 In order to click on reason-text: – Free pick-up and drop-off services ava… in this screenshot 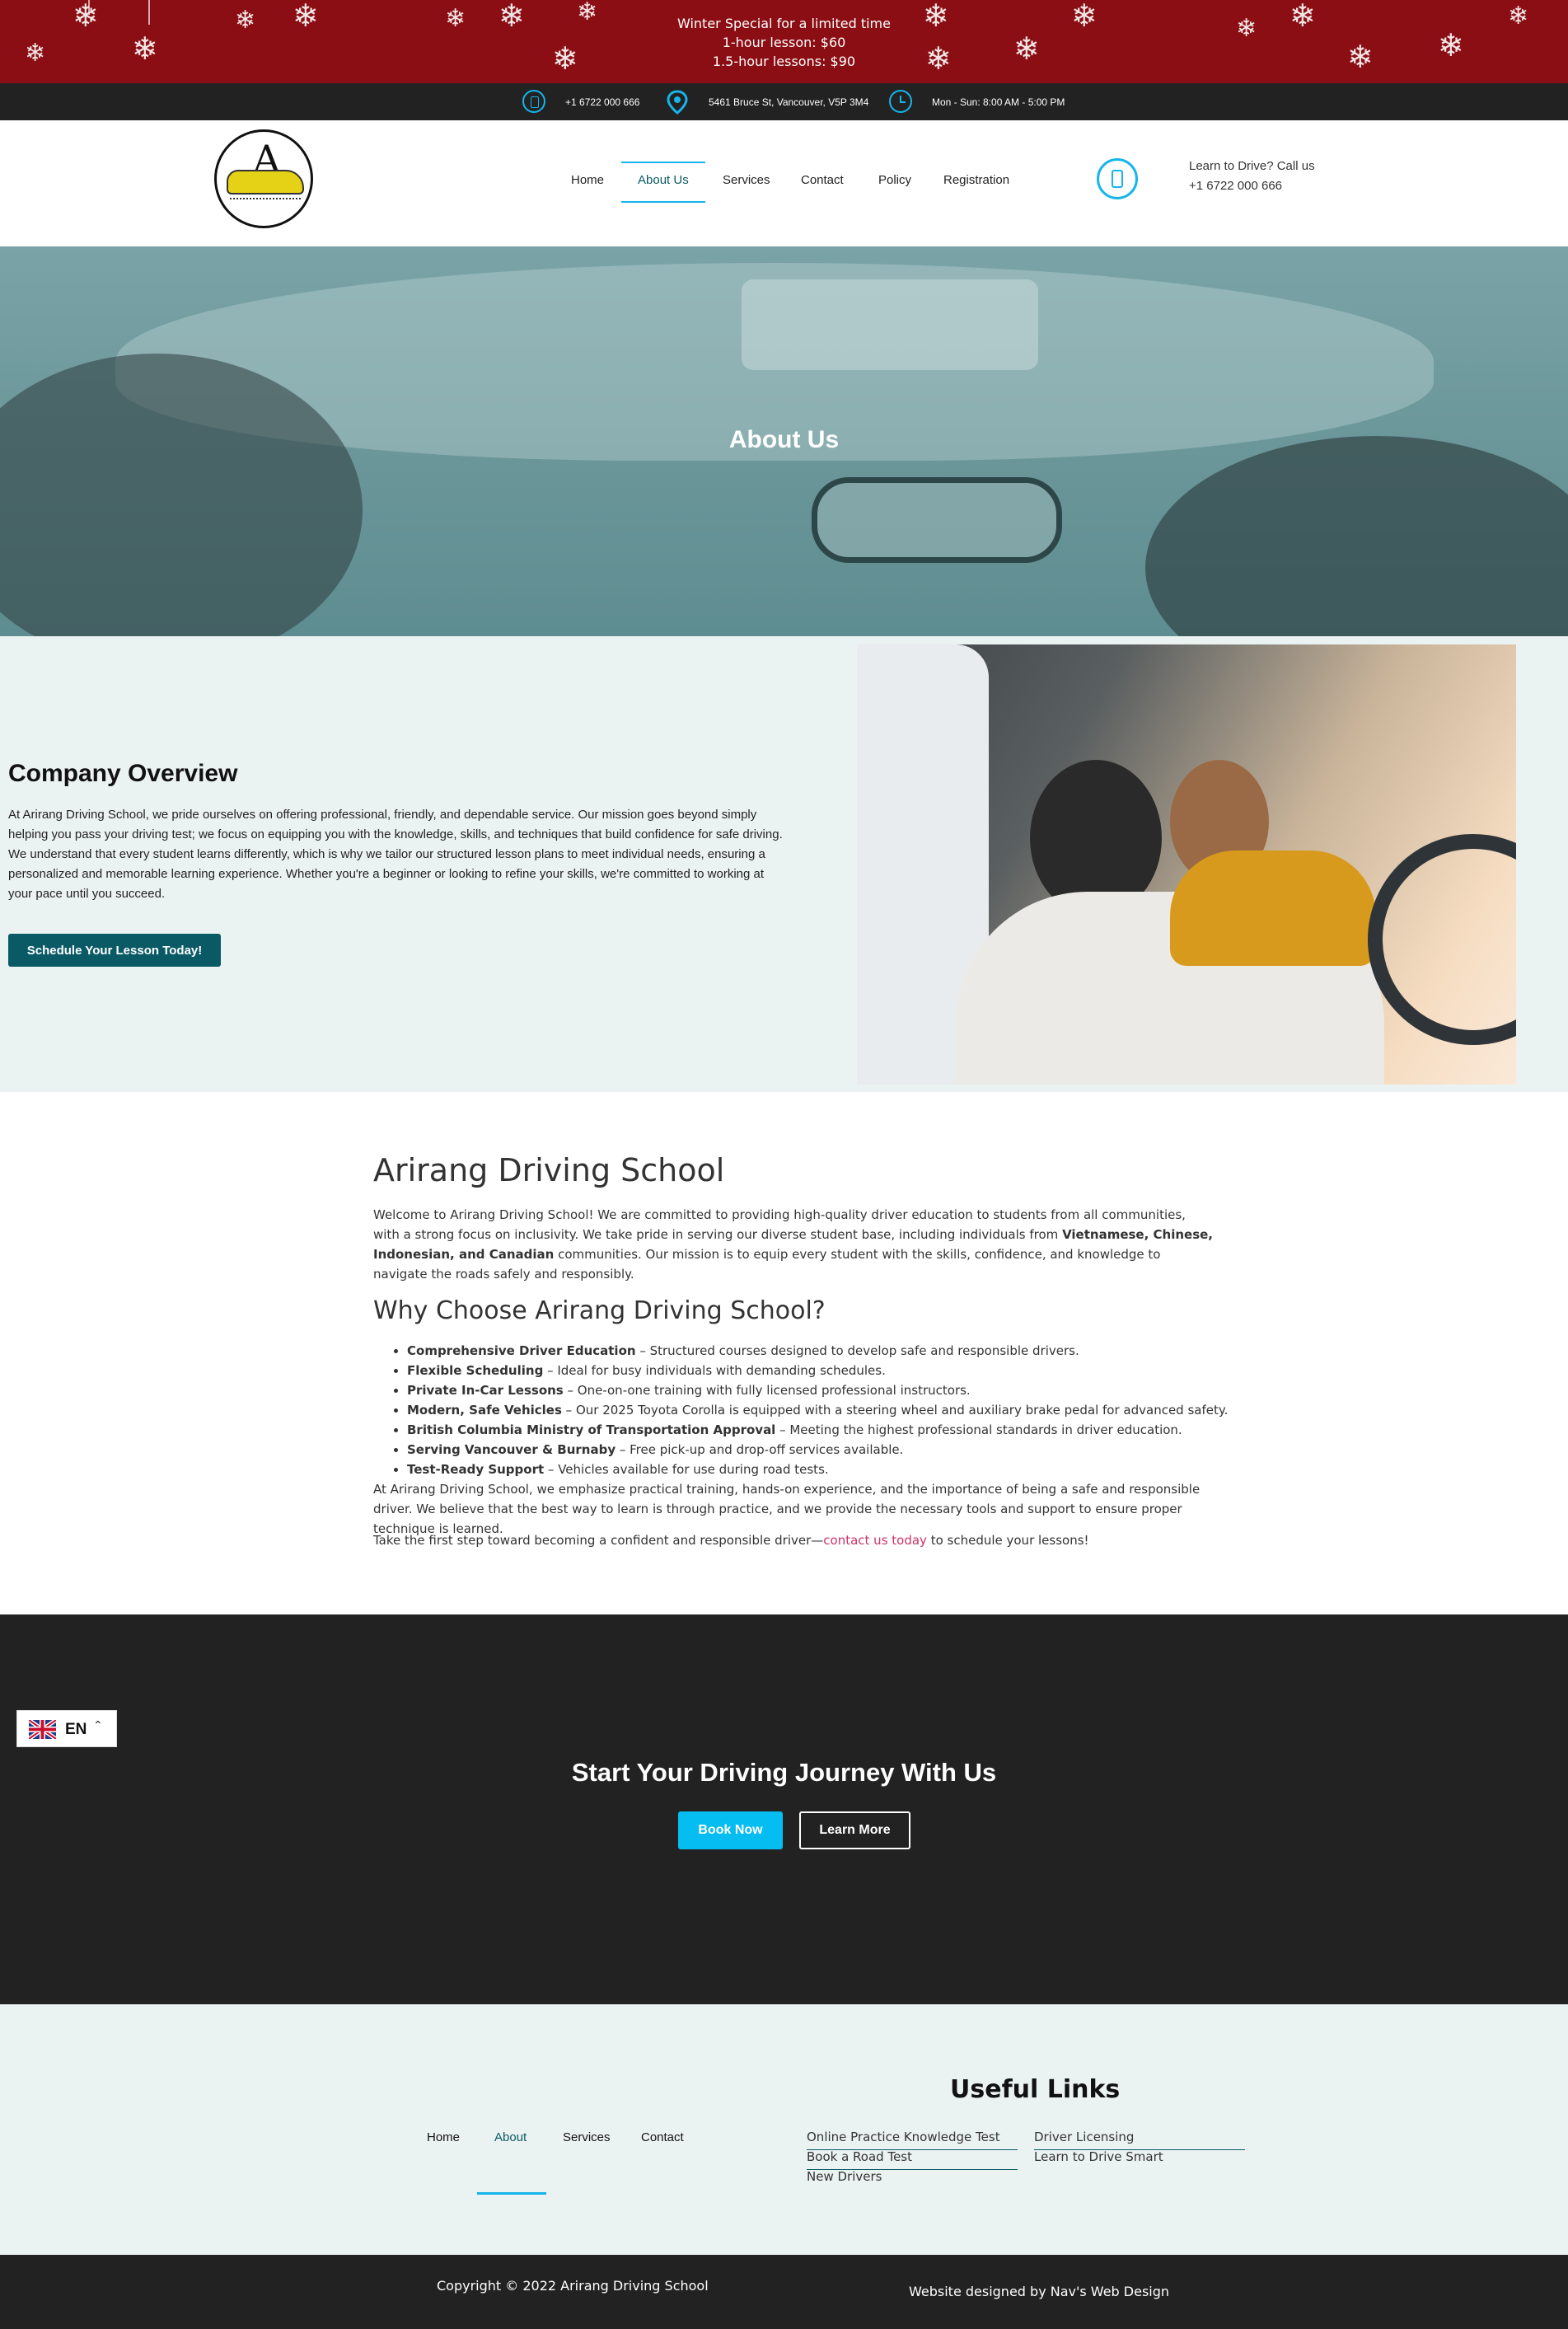, I will do `click(759, 1449)`.